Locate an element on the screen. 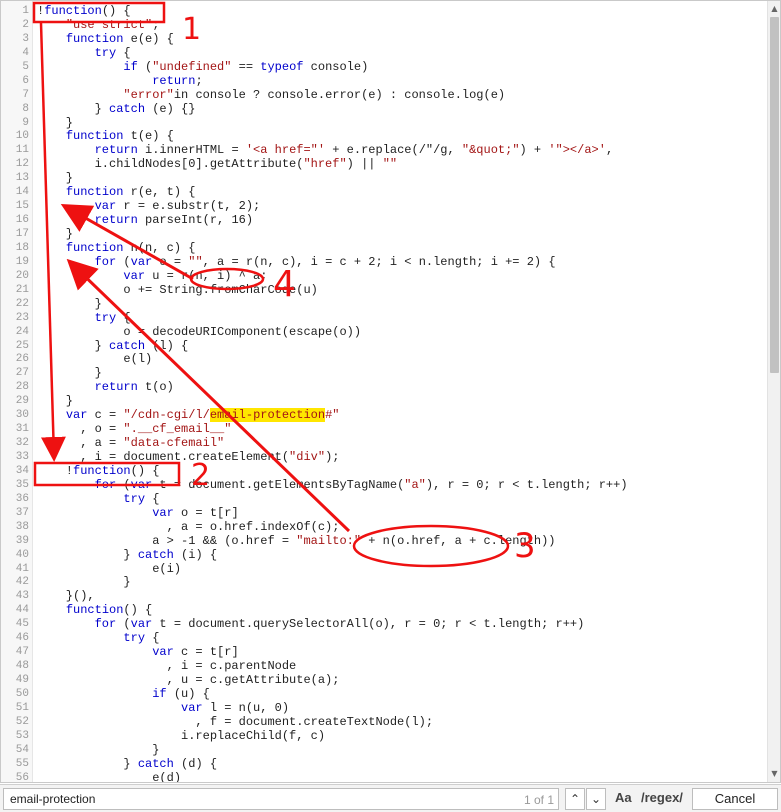  line-number: 24 is located at coordinates (22, 331).